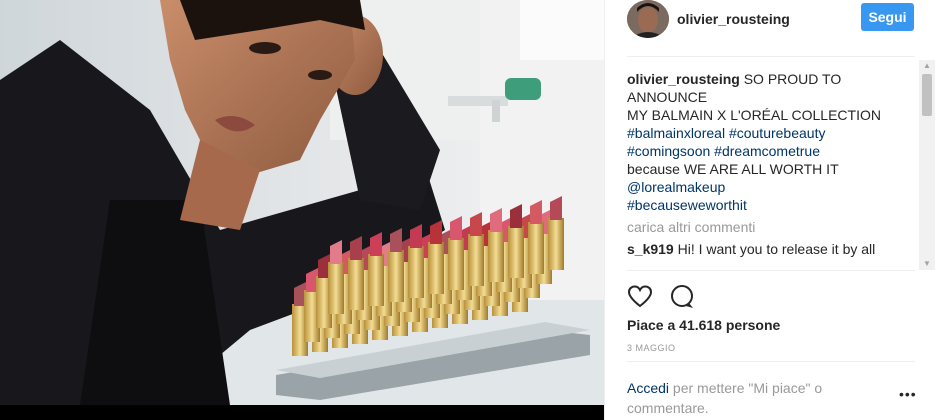  Describe the element at coordinates (648, 388) in the screenshot. I see `login-link: Accedi` at that location.